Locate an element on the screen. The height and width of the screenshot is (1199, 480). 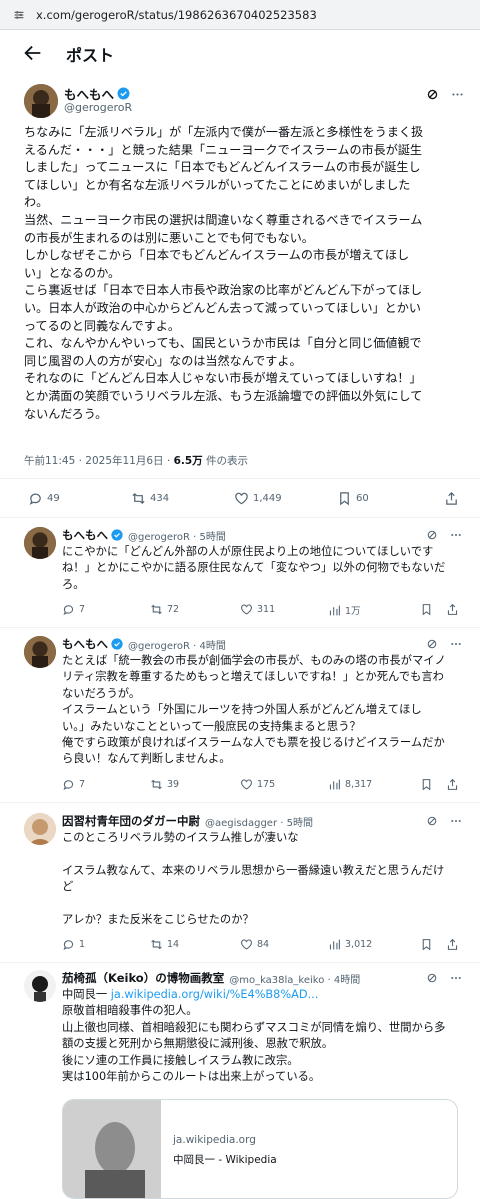
reply-meta: @gerogeroR · 5時間 is located at coordinates (177, 537).